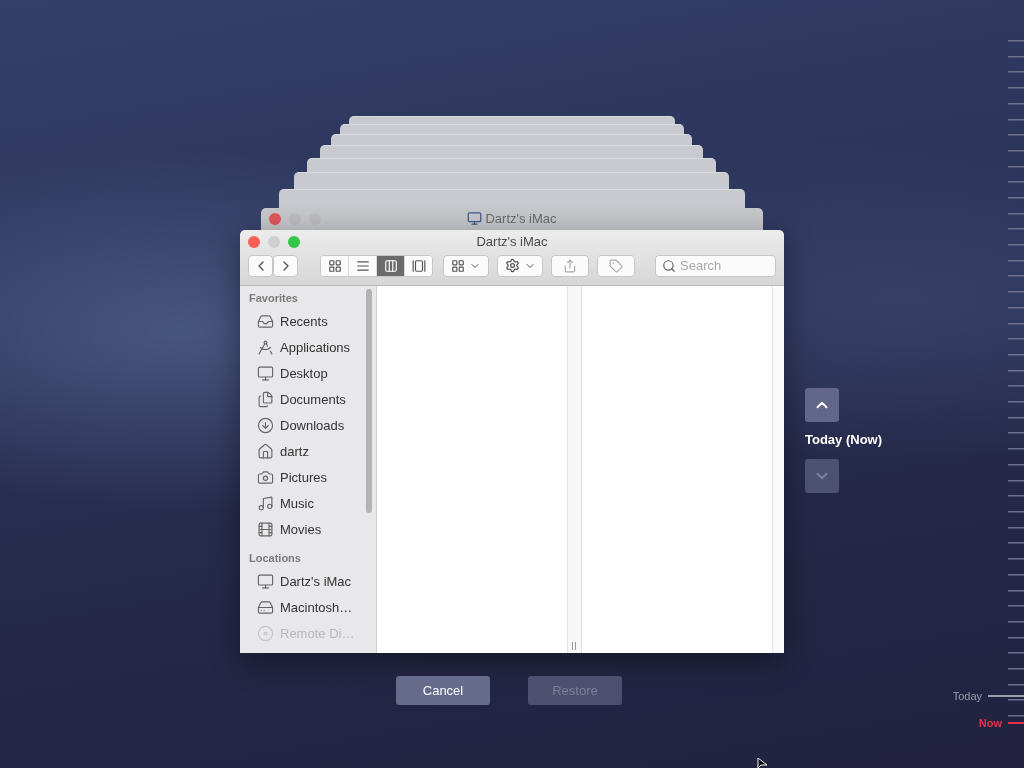 The width and height of the screenshot is (1024, 768). I want to click on sidebar-heading: Favorites, so click(274, 299).